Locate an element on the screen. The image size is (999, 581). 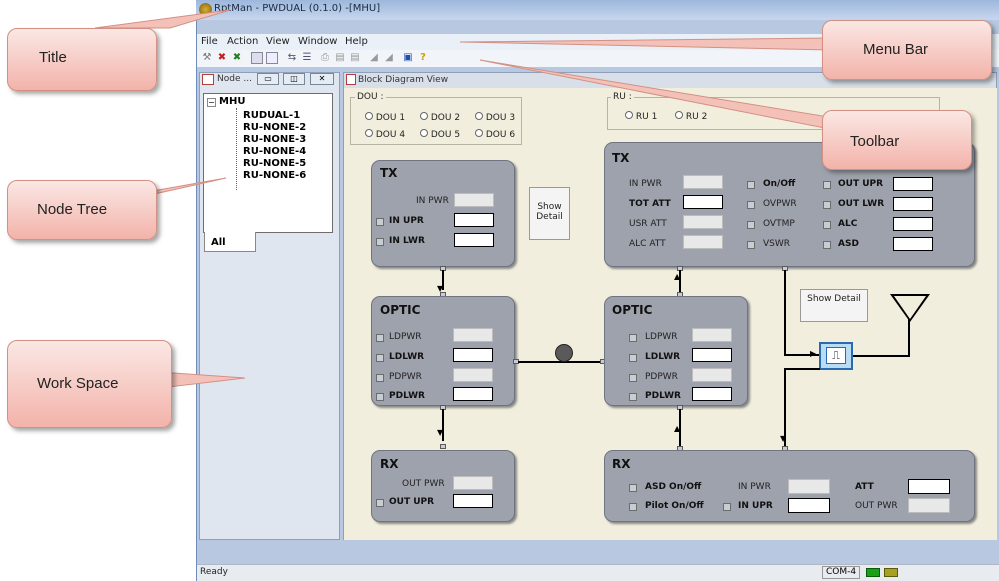
callout-title: Title is located at coordinates (82, 59).